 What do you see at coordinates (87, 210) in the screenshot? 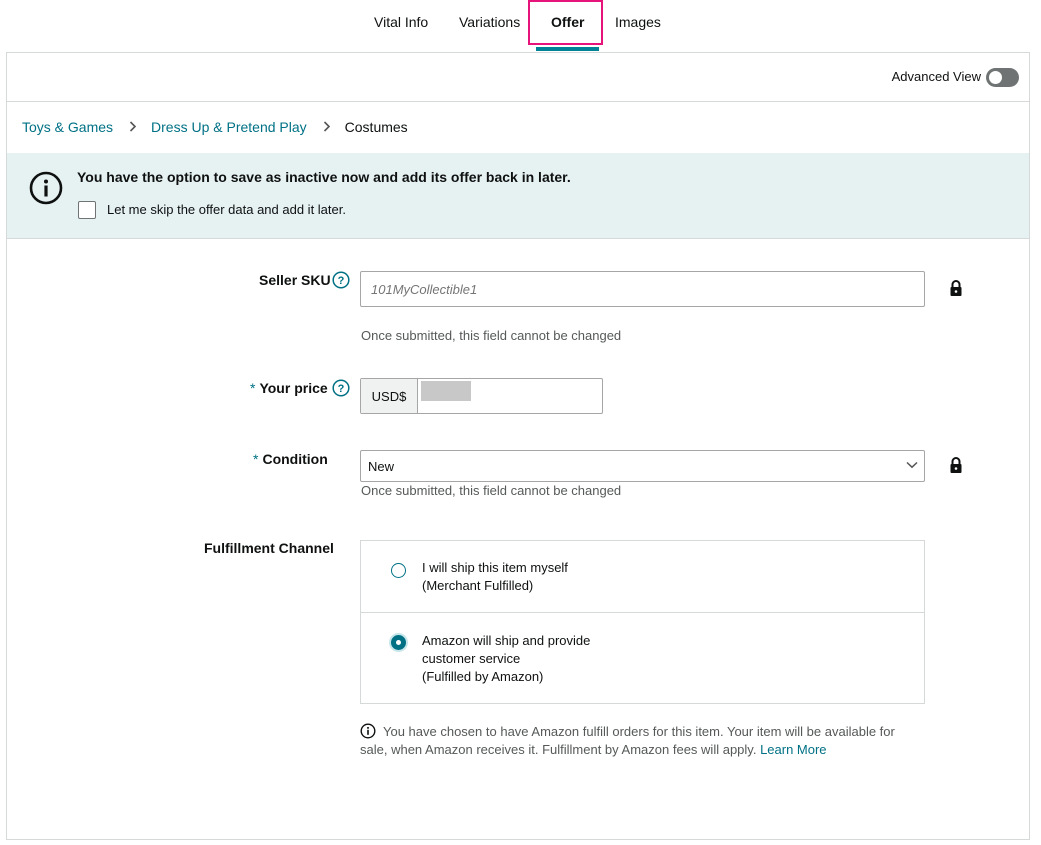
I see `skip-offer-checkbox` at bounding box center [87, 210].